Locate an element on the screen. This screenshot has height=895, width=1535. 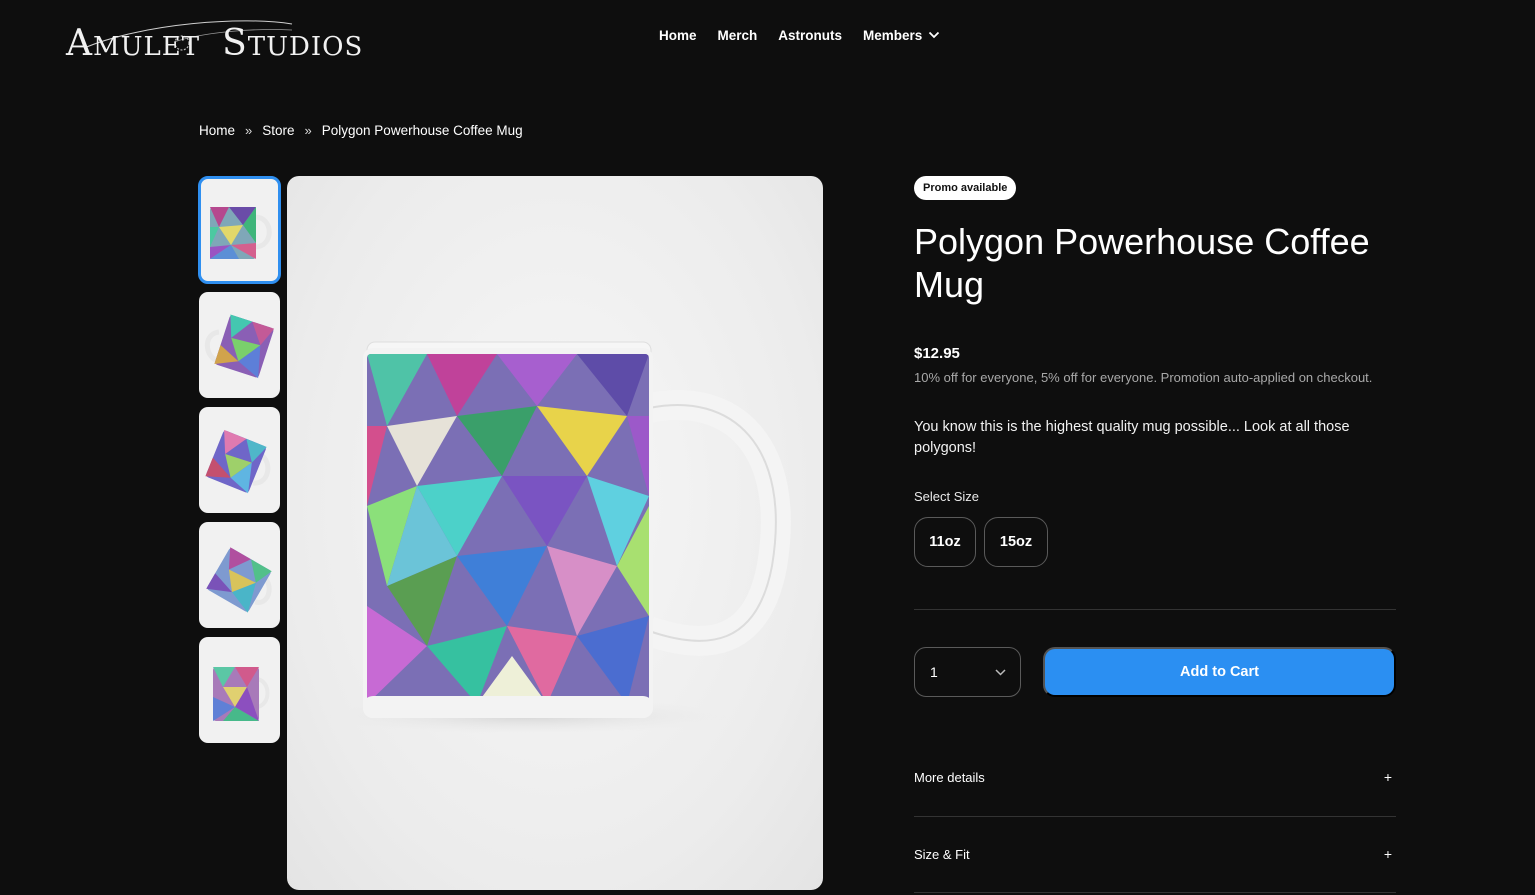
breadcrumb-store: Store is located at coordinates (278, 130).